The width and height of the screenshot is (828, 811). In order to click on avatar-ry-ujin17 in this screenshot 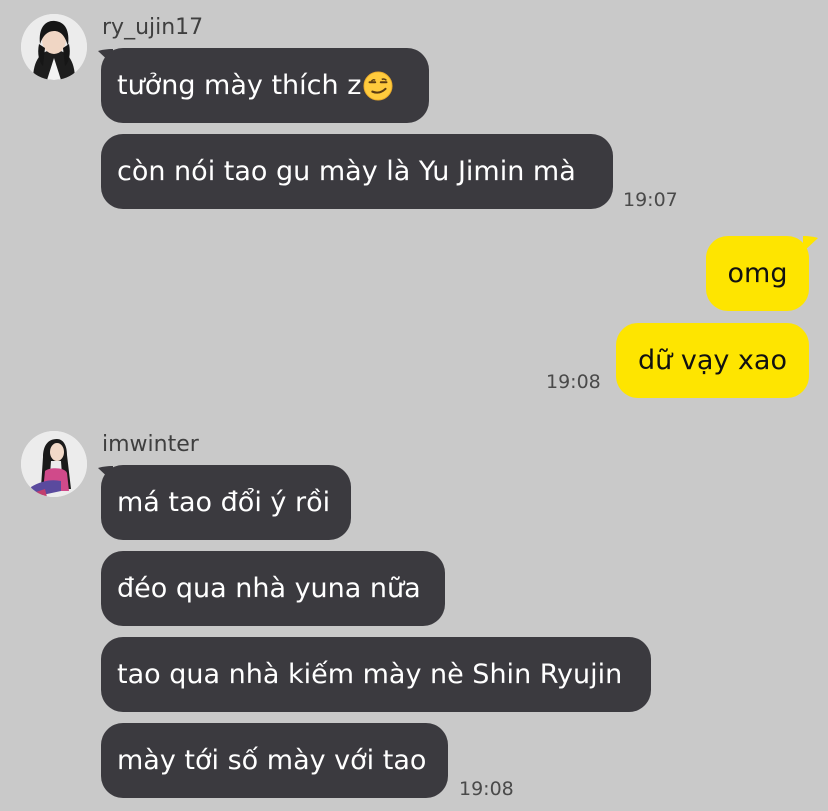, I will do `click(54, 47)`.